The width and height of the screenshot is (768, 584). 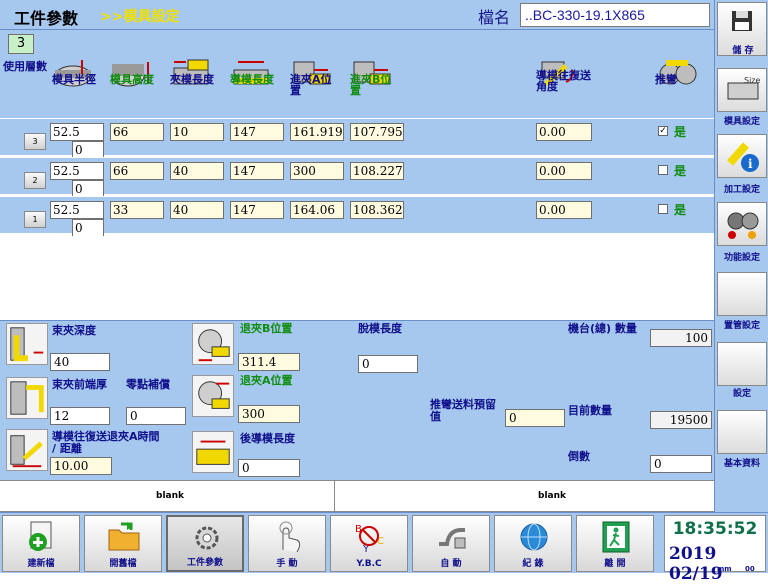 I want to click on retreat-a-icon, so click(x=213, y=396).